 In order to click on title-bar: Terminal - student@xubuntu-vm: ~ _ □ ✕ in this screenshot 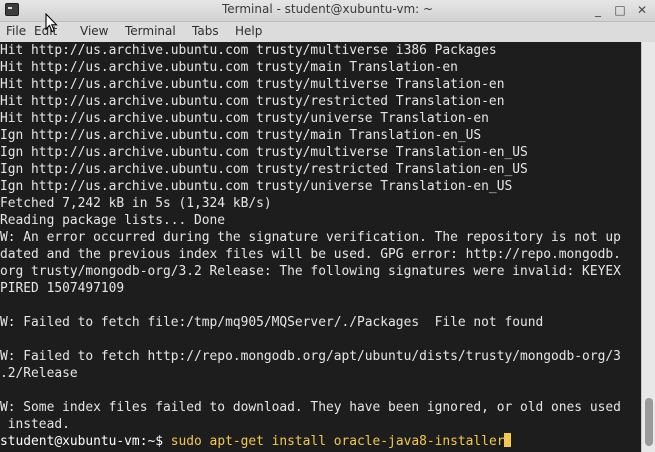, I will do `click(327, 11)`.